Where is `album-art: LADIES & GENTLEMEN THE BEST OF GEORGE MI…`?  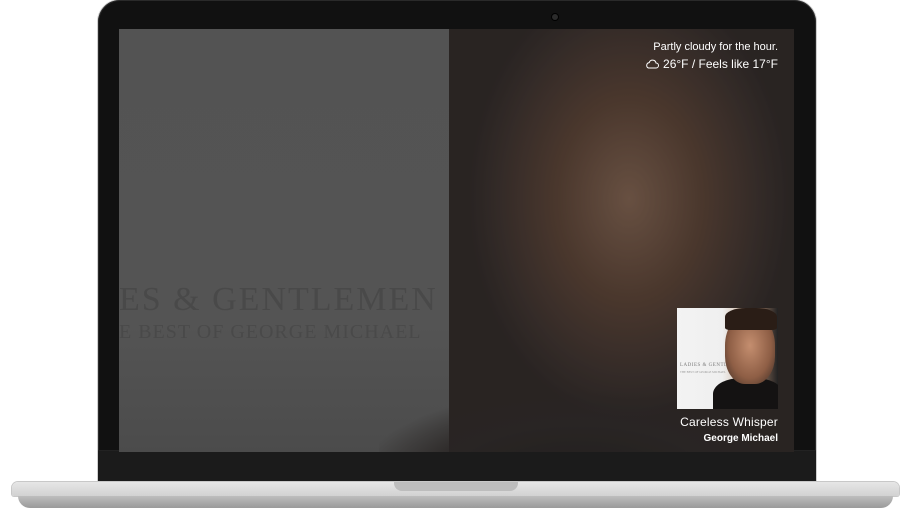
album-art: LADIES & GENTLEMEN THE BEST OF GEORGE MI… is located at coordinates (727, 358).